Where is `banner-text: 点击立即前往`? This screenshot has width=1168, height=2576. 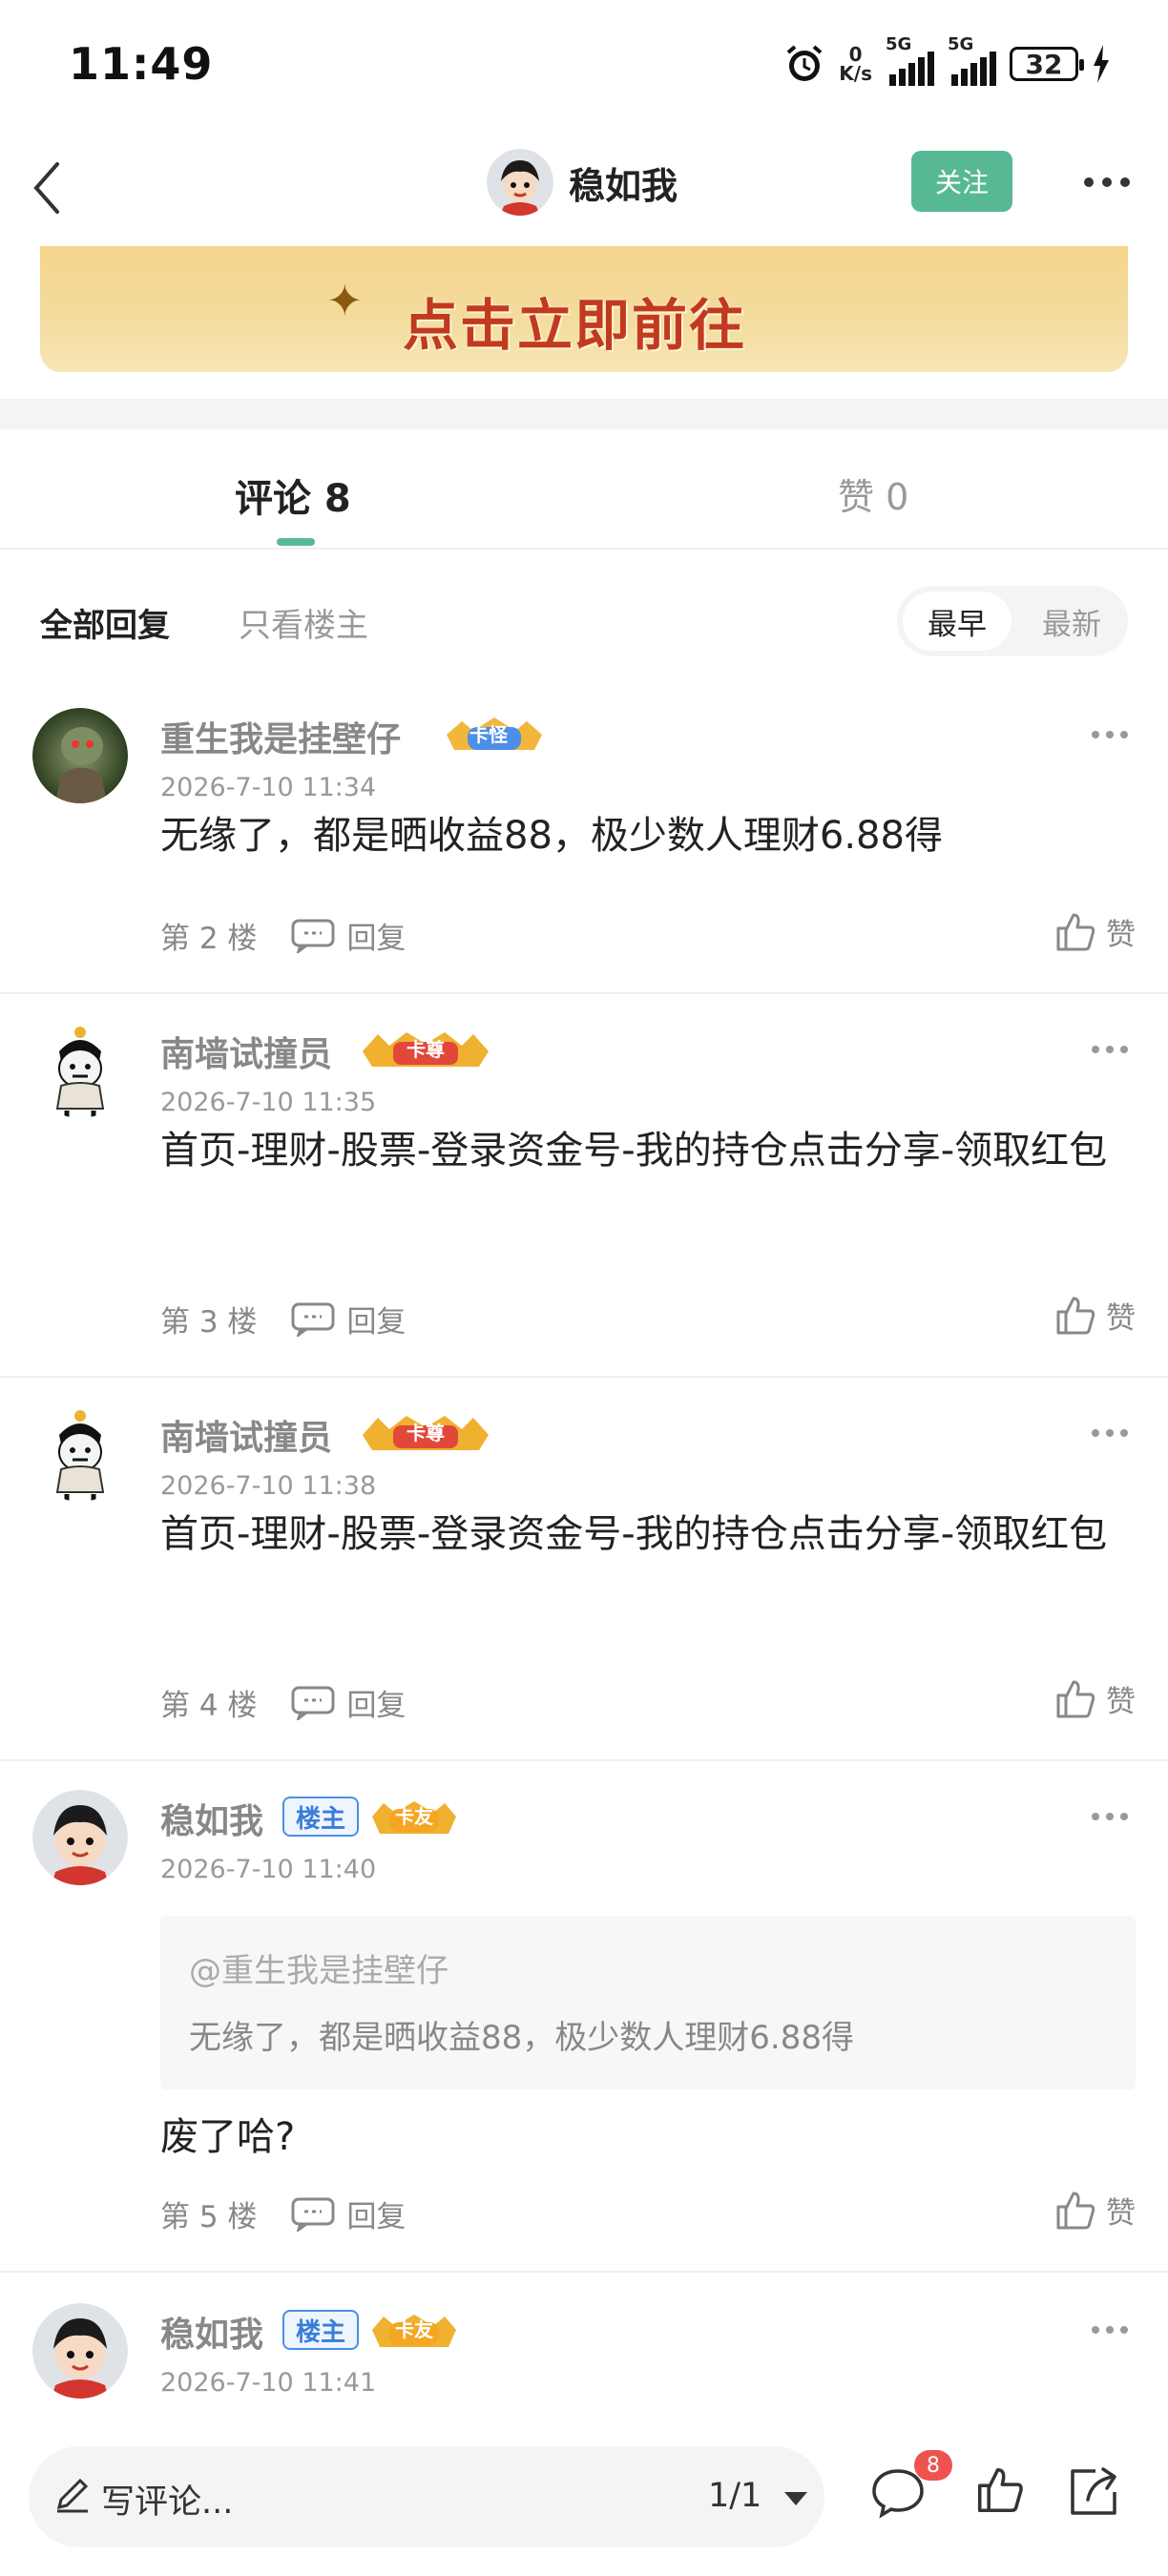
banner-text: 点击立即前往 is located at coordinates (575, 320).